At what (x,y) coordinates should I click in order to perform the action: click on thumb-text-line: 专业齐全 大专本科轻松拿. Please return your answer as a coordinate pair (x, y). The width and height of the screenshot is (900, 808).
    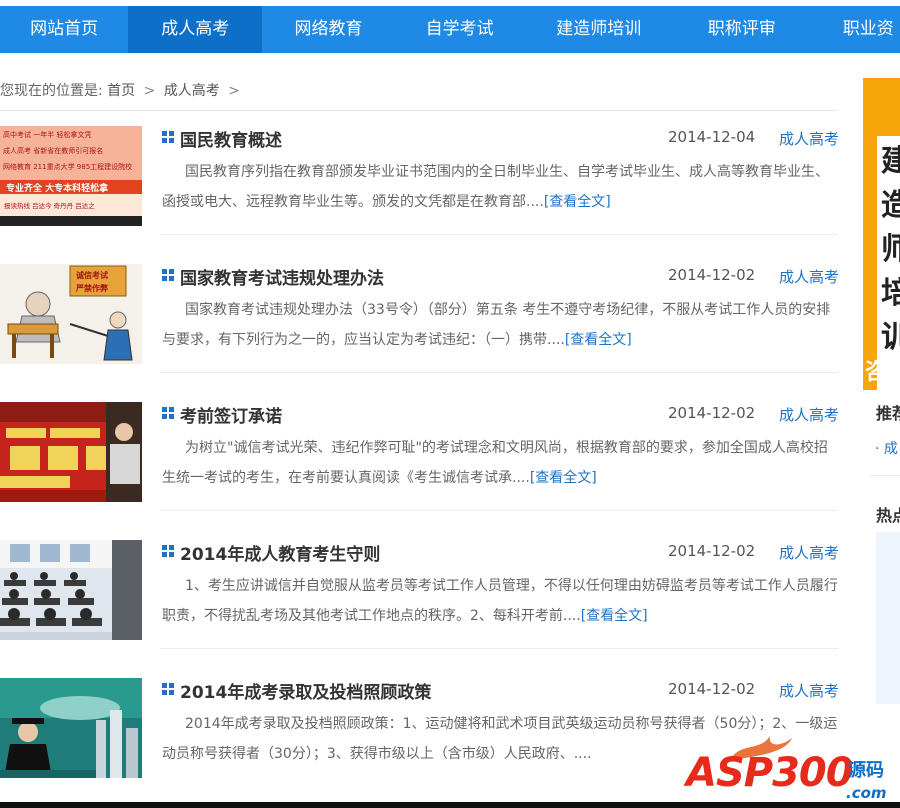
    Looking at the image, I should click on (57, 188).